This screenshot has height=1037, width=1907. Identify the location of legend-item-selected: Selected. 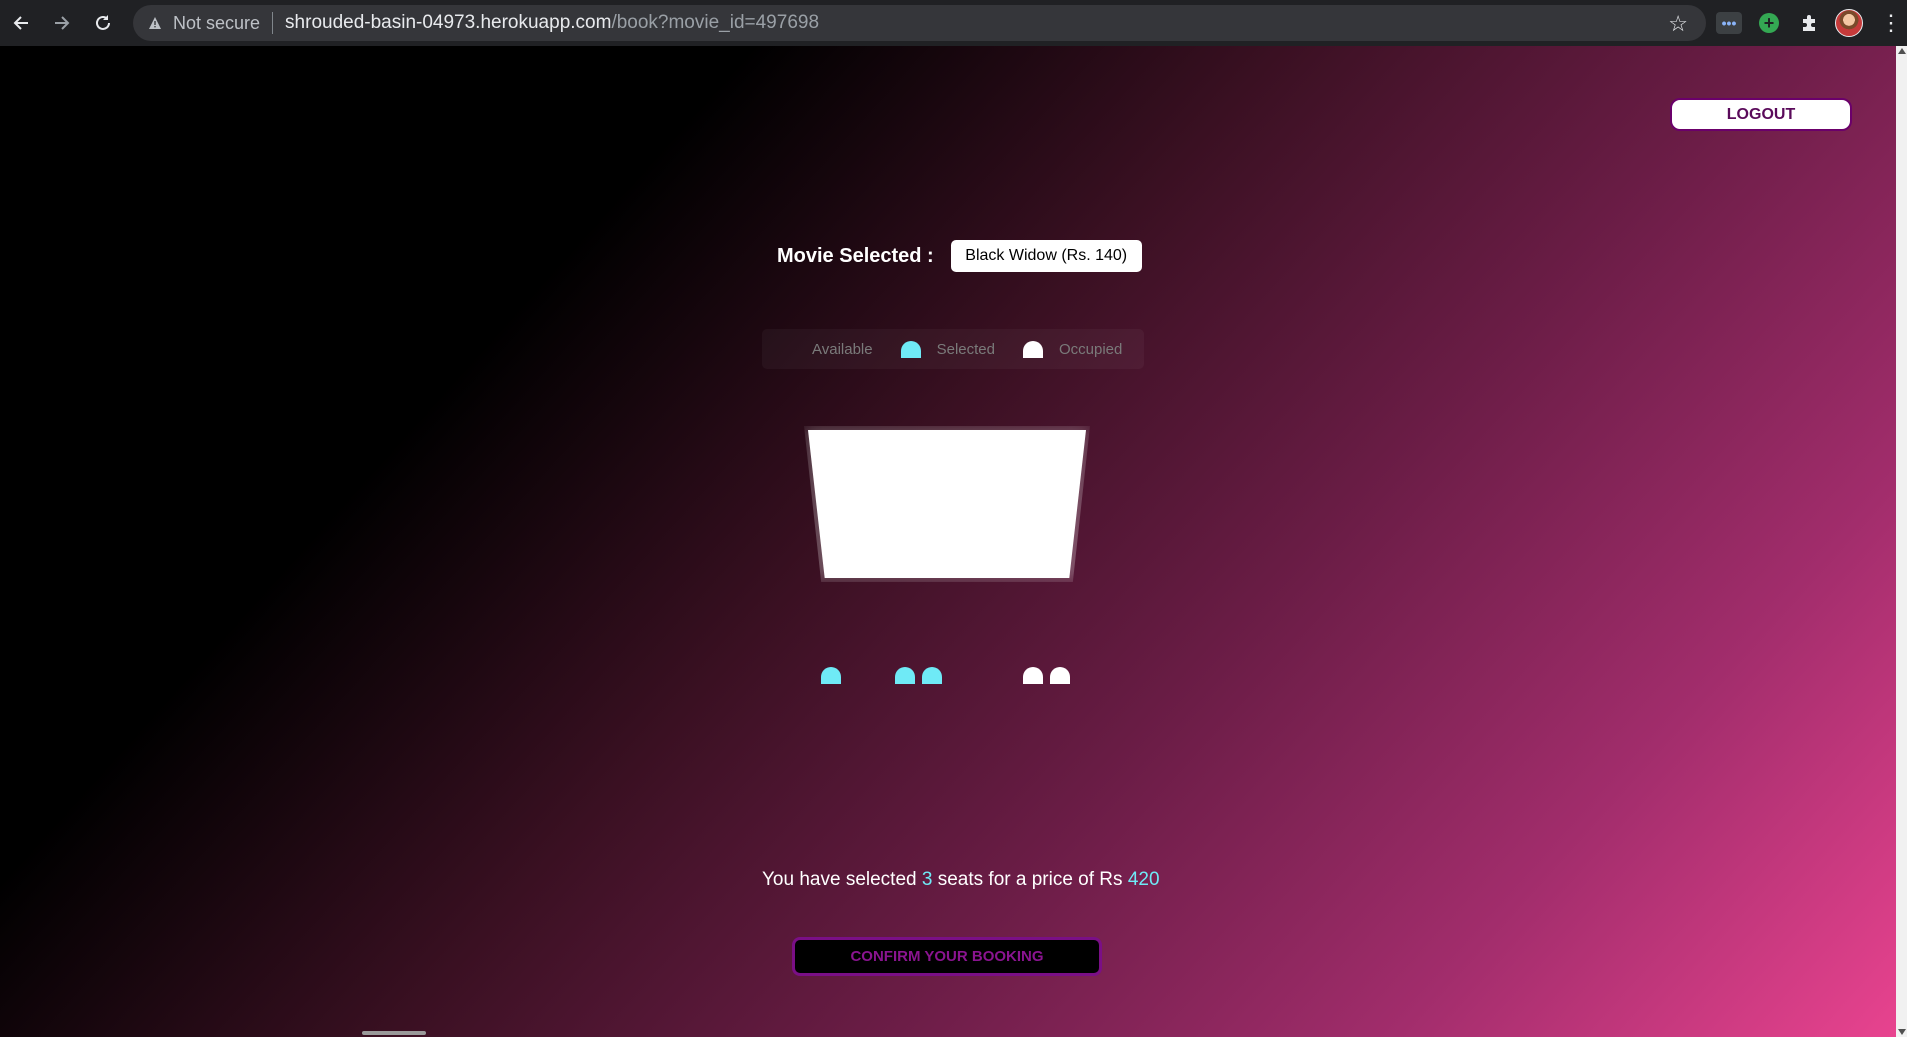
(947, 349).